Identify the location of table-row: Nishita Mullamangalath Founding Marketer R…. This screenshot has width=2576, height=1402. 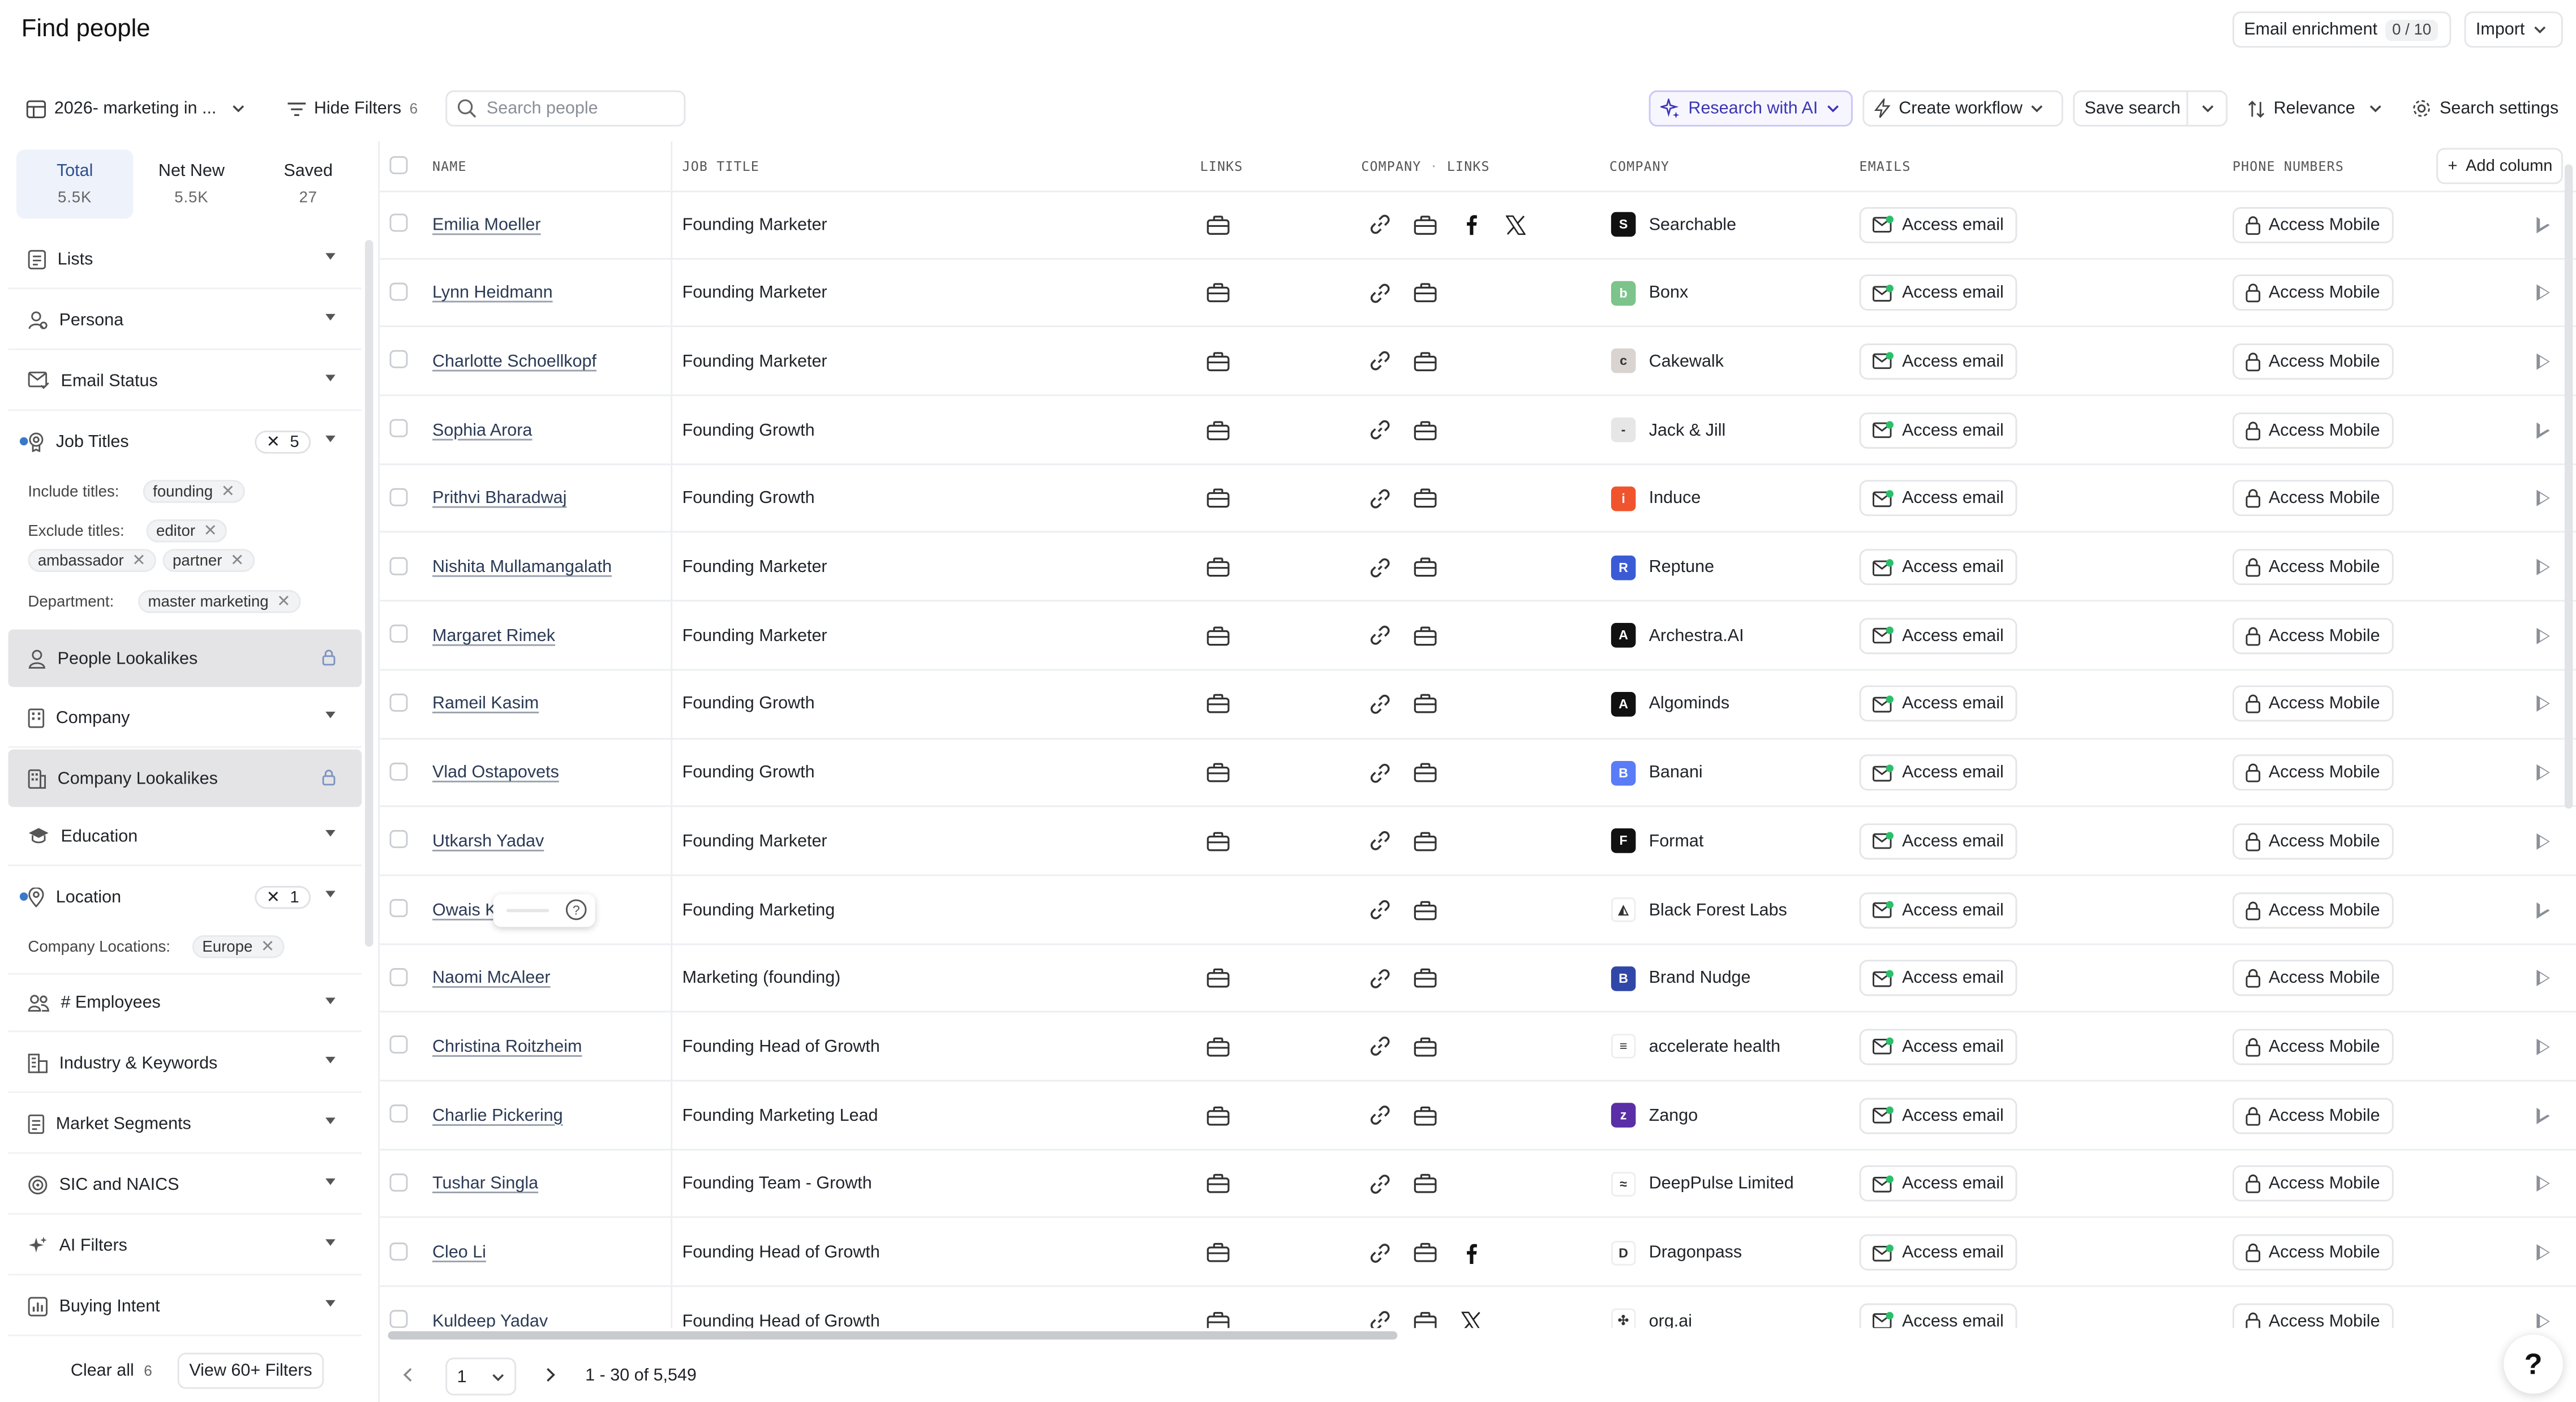
(1478, 568).